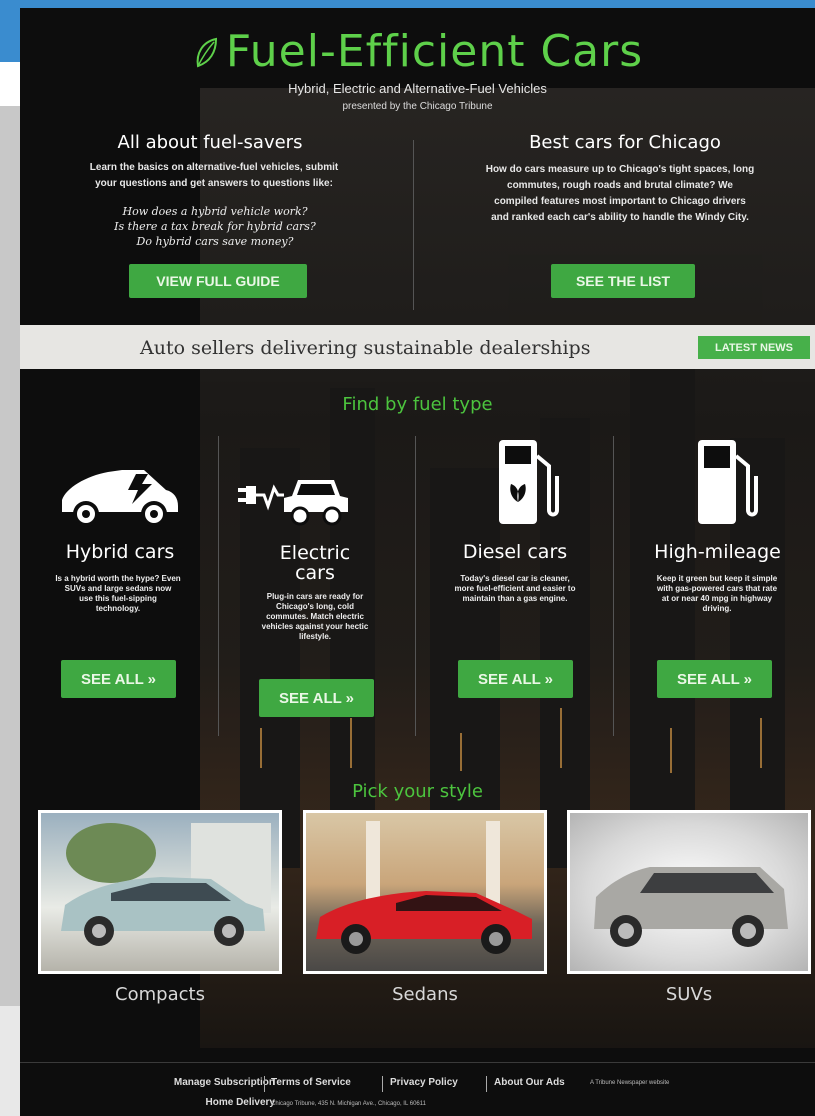 Image resolution: width=815 pixels, height=1116 pixels. Describe the element at coordinates (206, 52) in the screenshot. I see `leaf-icon` at that location.